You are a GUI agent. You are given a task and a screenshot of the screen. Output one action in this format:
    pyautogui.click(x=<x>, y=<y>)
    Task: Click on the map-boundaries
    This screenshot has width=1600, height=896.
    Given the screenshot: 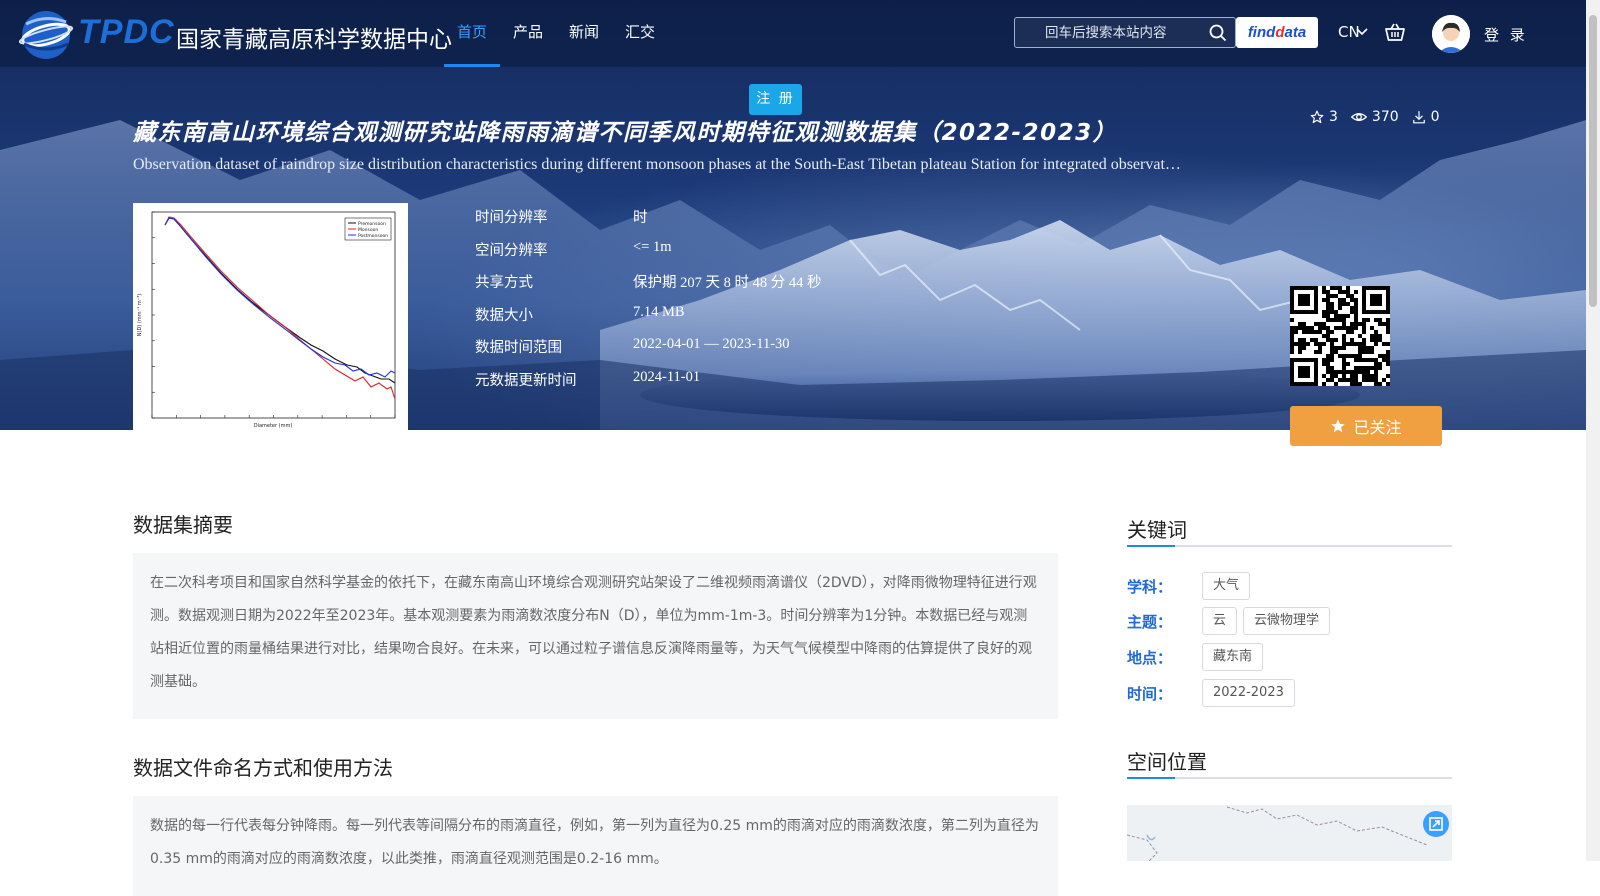 What is the action you would take?
    pyautogui.click(x=1277, y=833)
    